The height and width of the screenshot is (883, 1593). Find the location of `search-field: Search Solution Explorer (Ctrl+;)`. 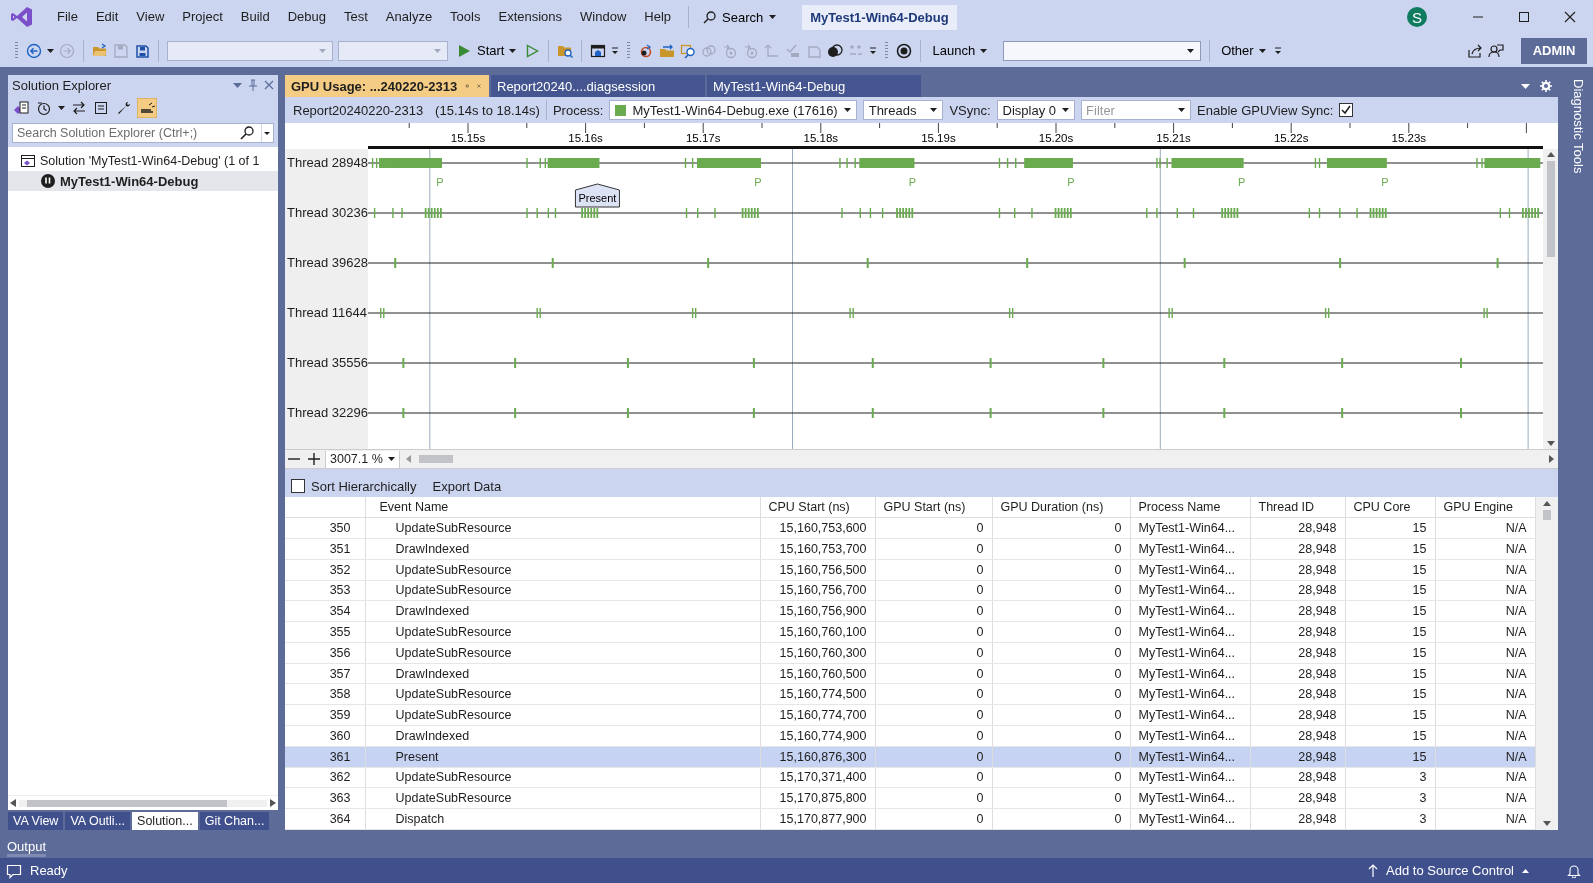

search-field: Search Solution Explorer (Ctrl+;) is located at coordinates (143, 133).